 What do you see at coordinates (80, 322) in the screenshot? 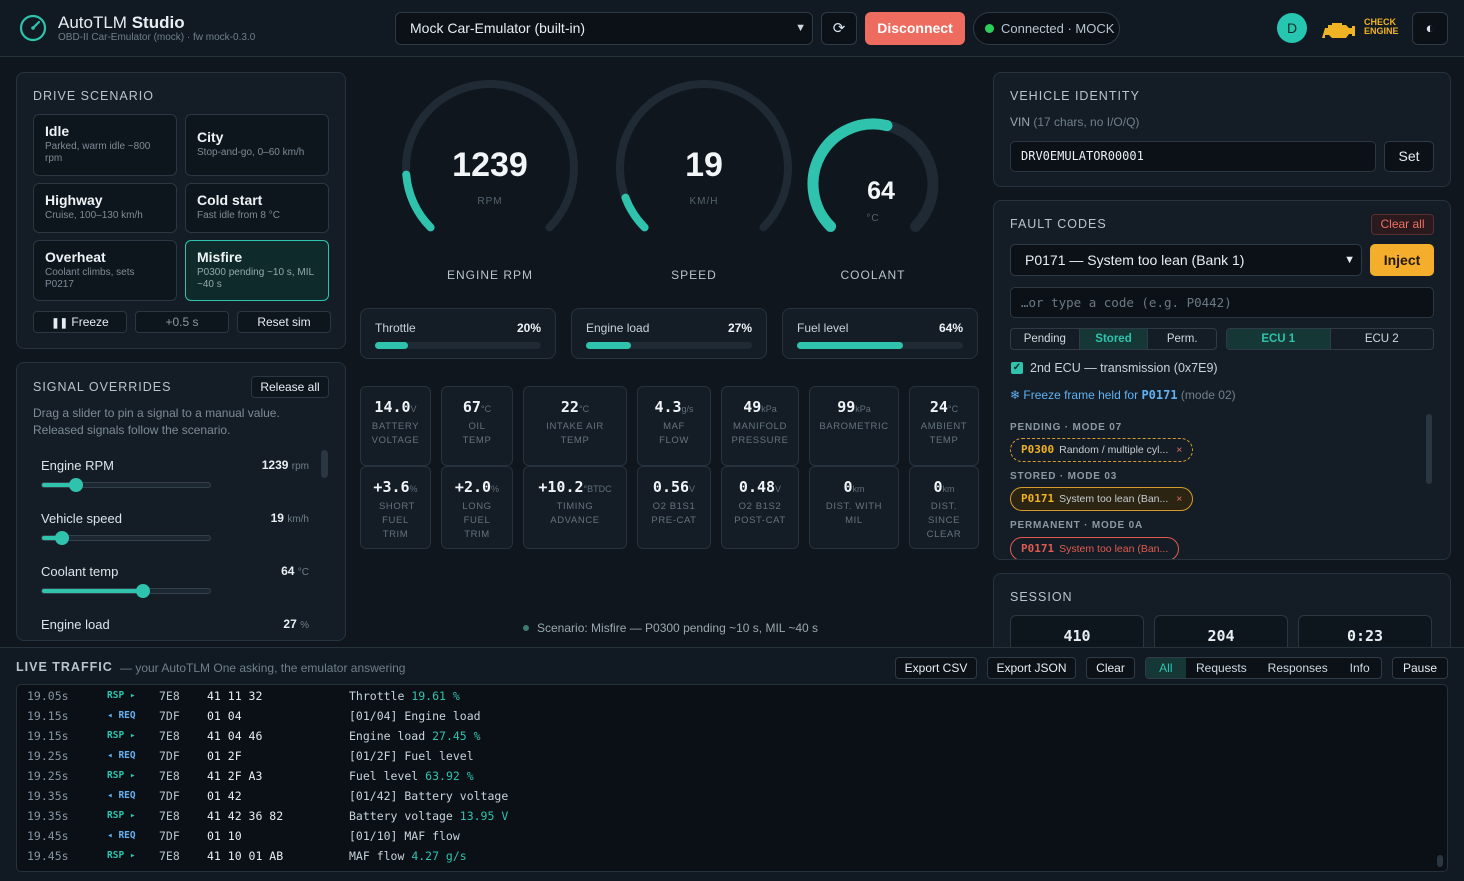
I see `freeze-button: ❚❚ Freeze` at bounding box center [80, 322].